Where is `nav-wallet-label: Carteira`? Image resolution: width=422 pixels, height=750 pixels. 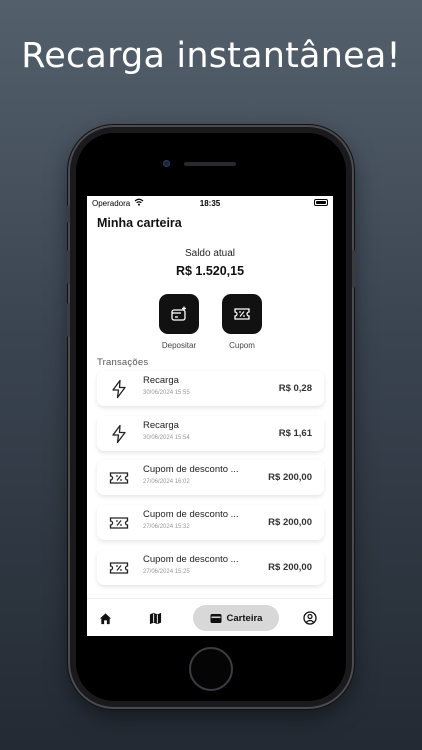 nav-wallet-label: Carteira is located at coordinates (244, 618).